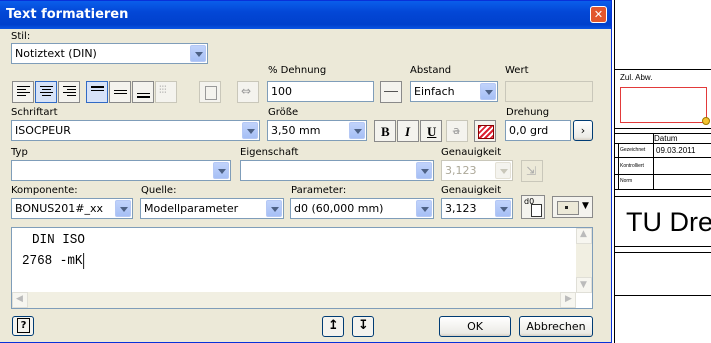 The width and height of the screenshot is (711, 343). I want to click on abstand-select: Einfach, so click(454, 91).